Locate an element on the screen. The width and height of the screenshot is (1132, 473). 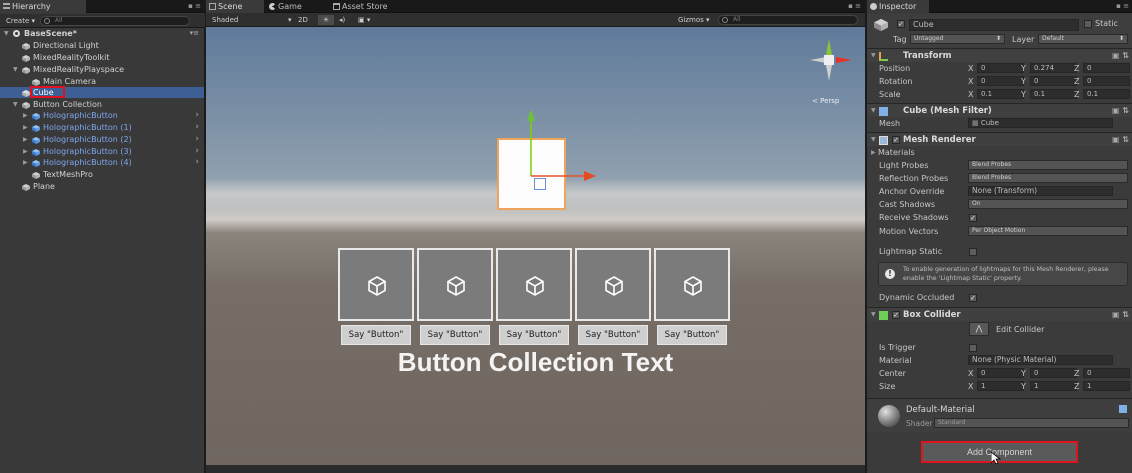
mesh-object-field: ▦ Cube is located at coordinates (1040, 123).